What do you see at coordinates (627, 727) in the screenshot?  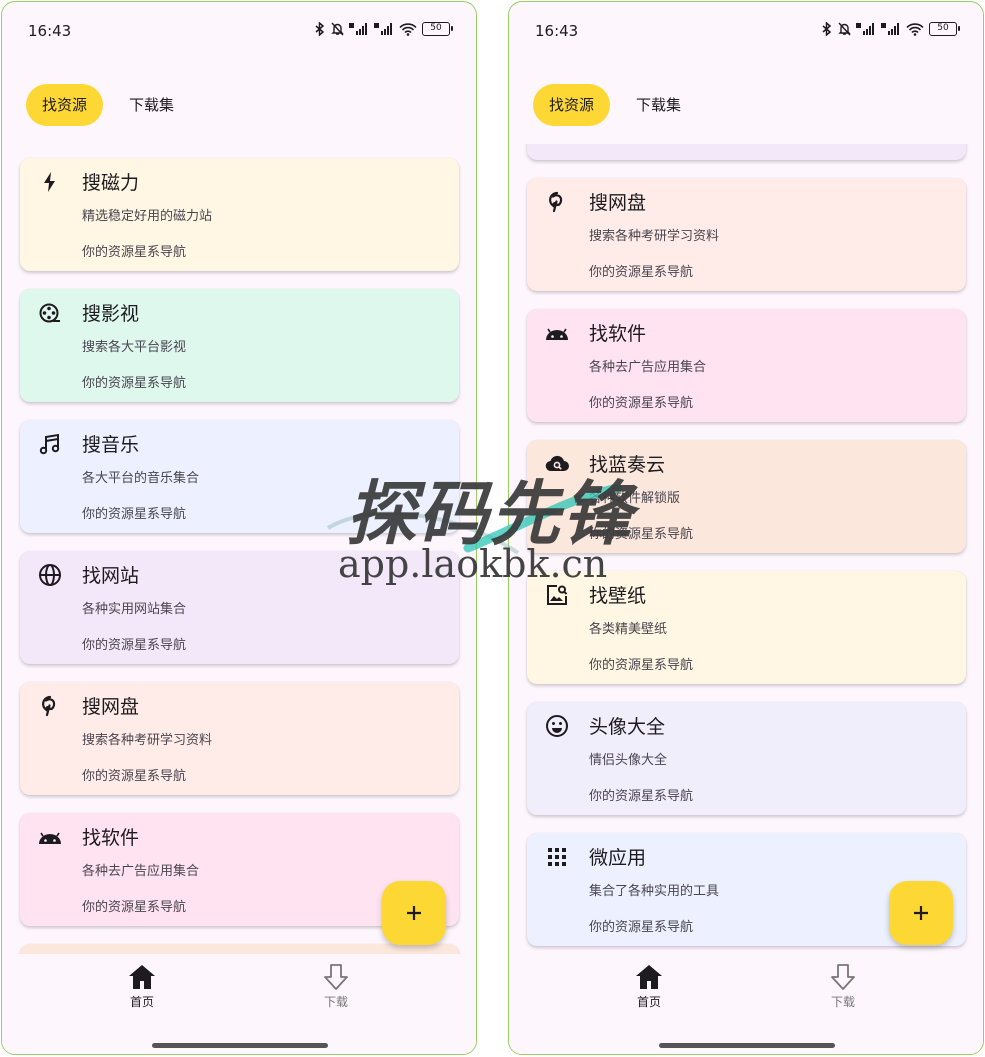 I see `card-title: 头像大全` at bounding box center [627, 727].